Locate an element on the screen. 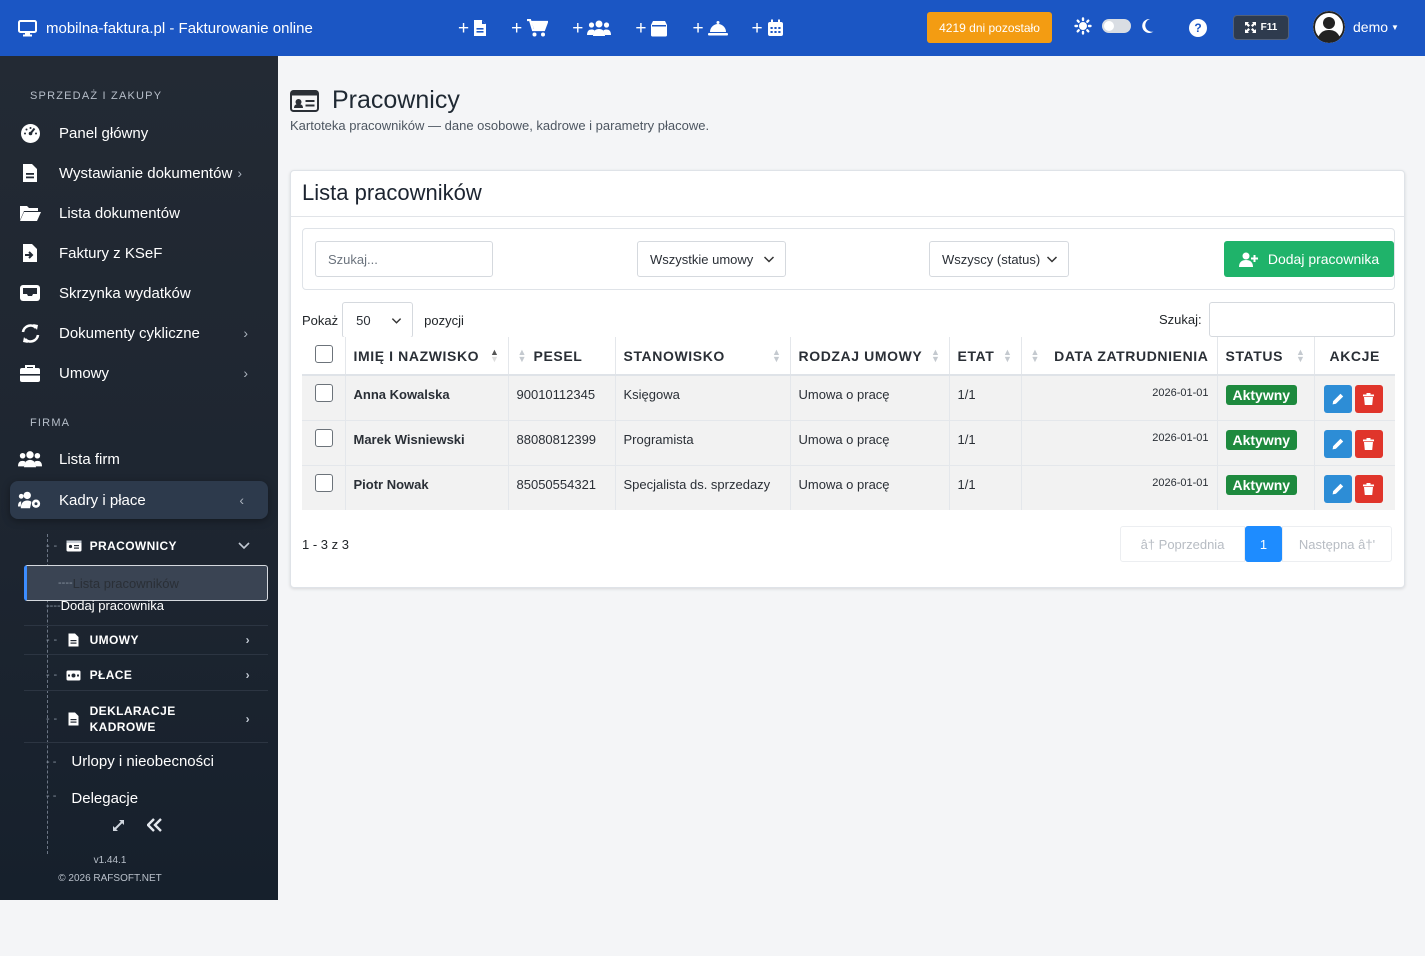 The height and width of the screenshot is (956, 1425). collapse-sidebar-icon is located at coordinates (155, 825).